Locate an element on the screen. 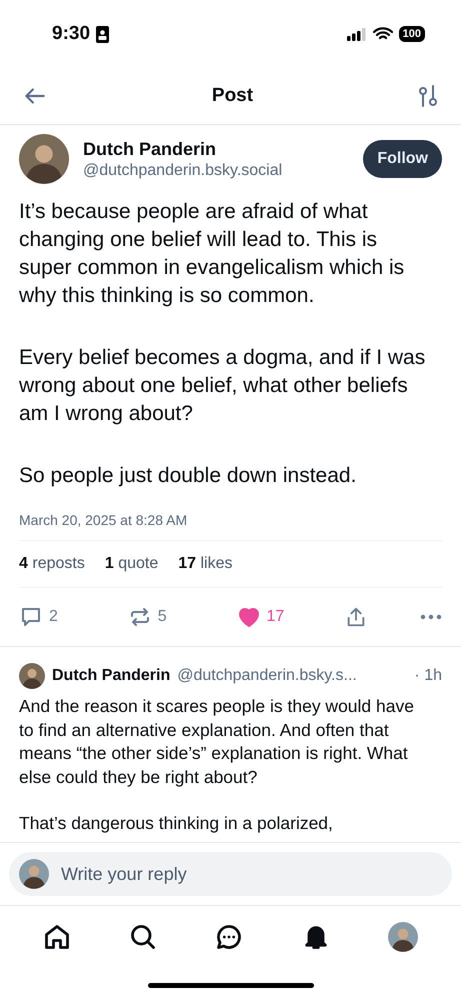 This screenshot has height=1000, width=461. wifi-icon is located at coordinates (382, 34).